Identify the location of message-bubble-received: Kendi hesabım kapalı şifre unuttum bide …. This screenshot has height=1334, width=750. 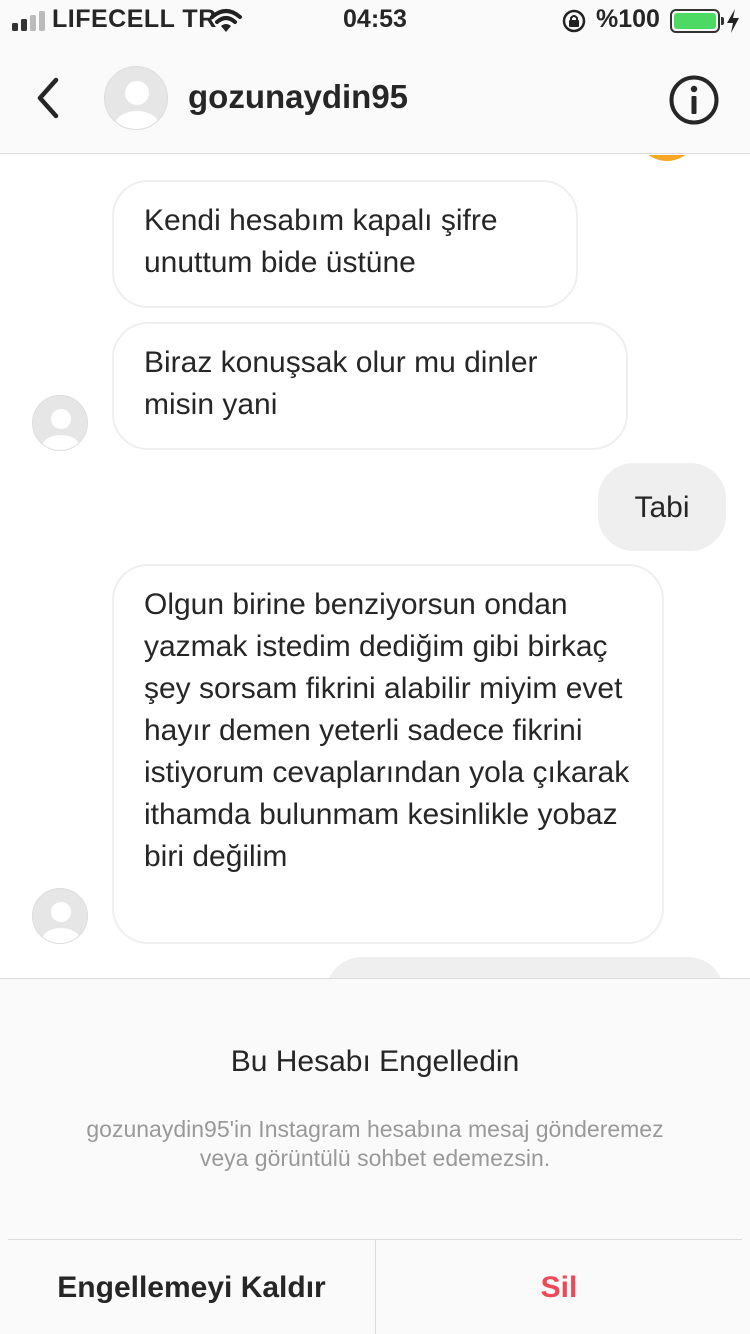
(345, 244).